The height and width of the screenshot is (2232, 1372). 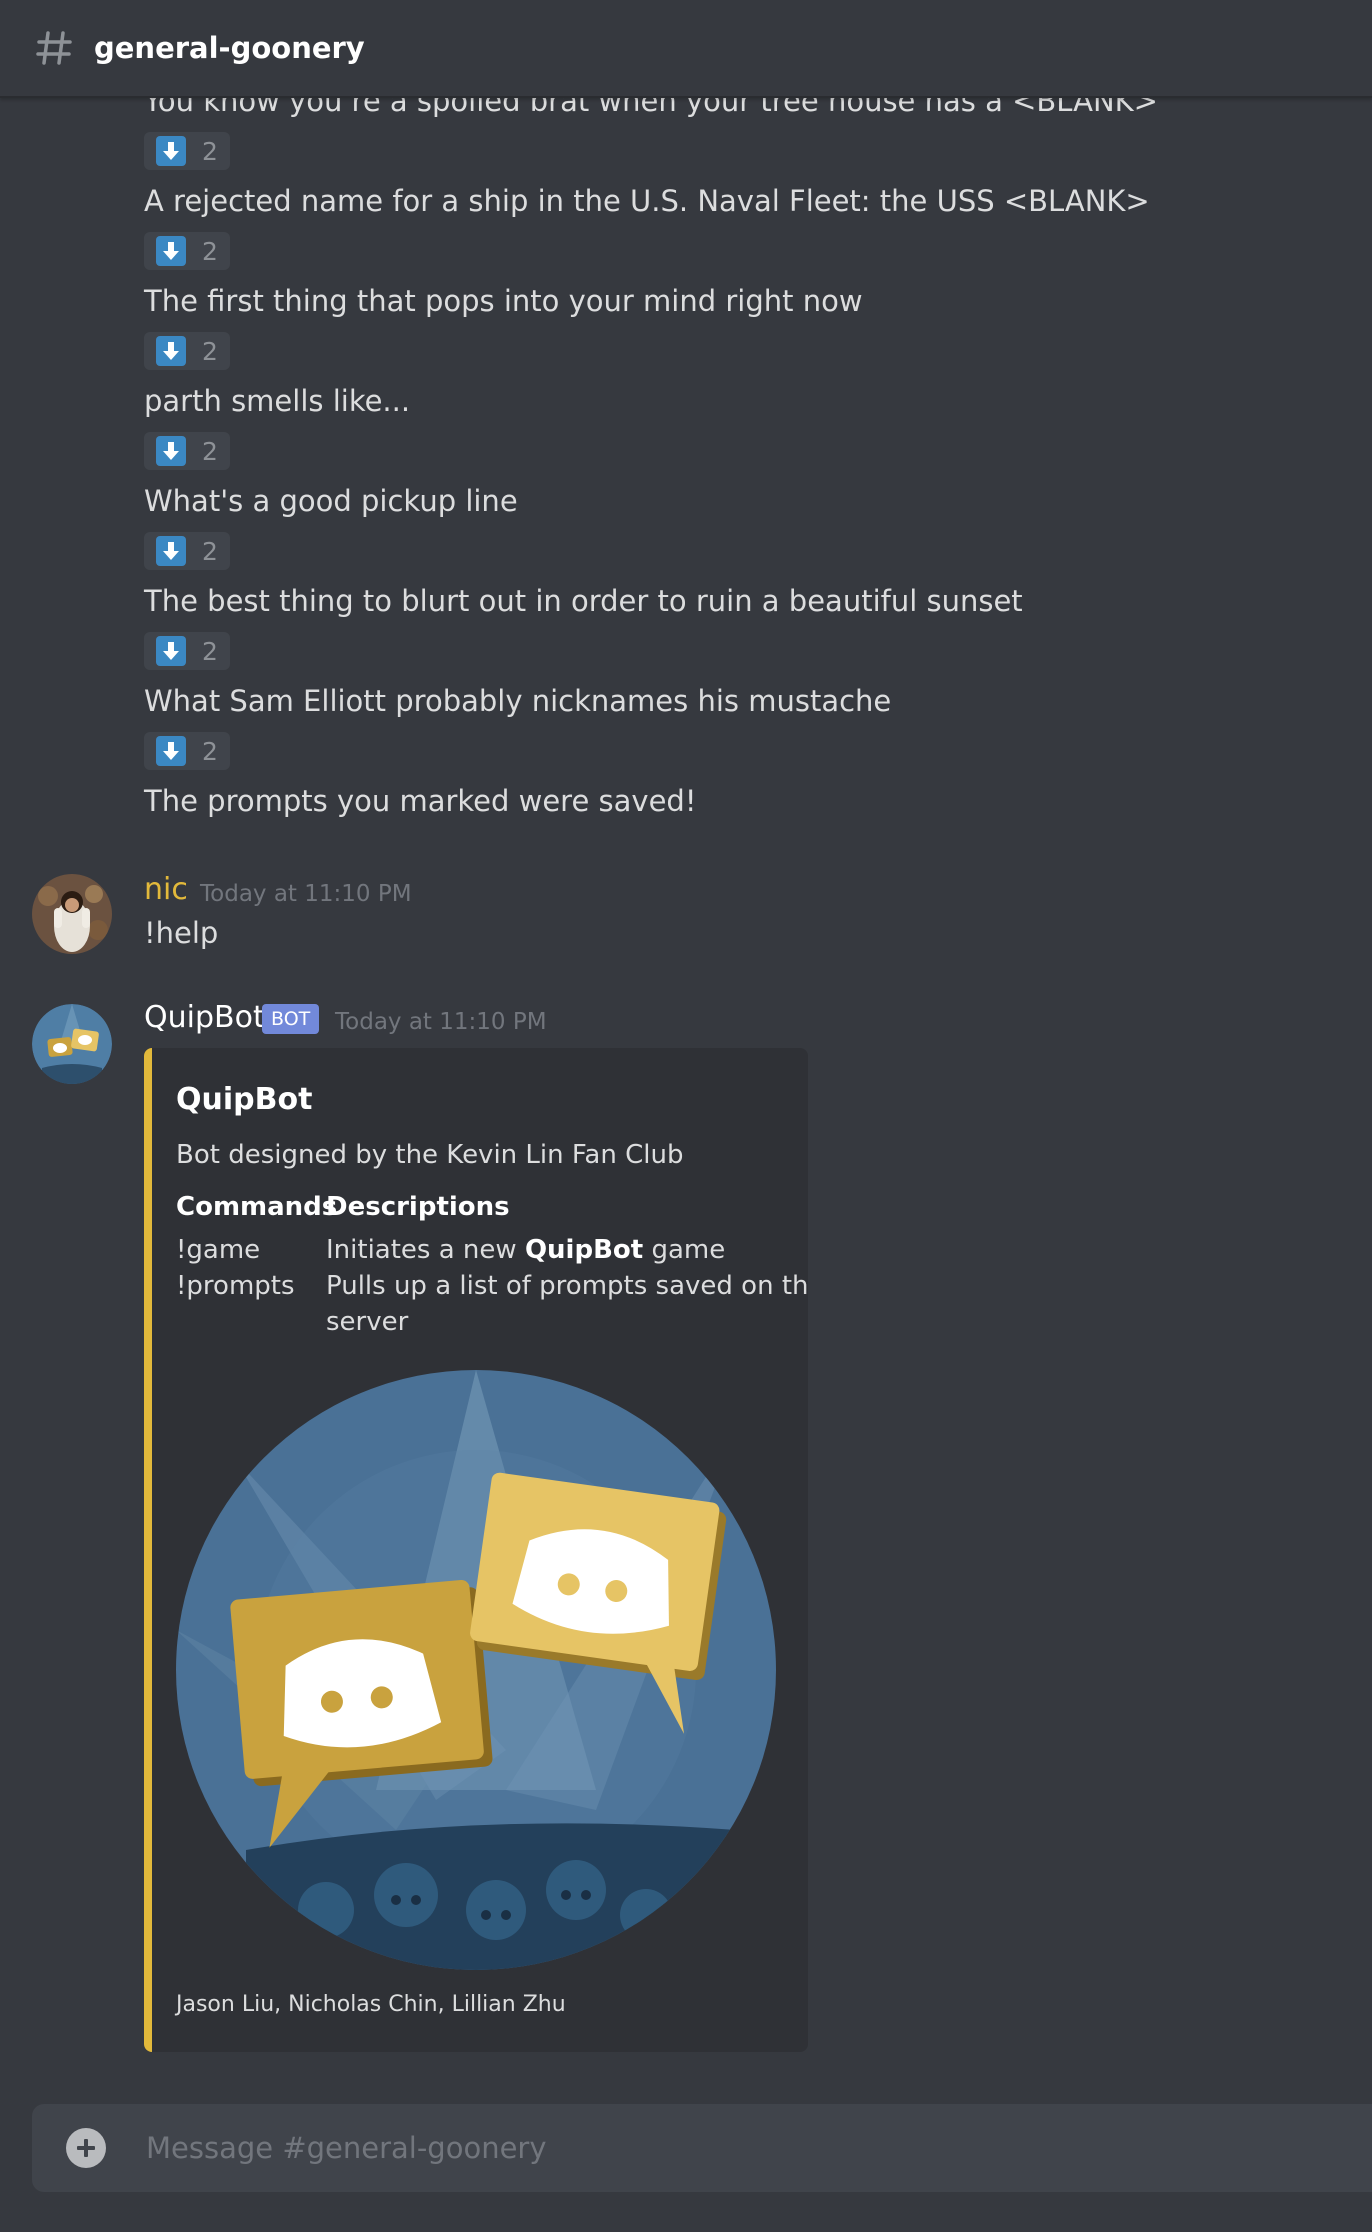 I want to click on description-item: Initiates a new QuipBot game, so click(x=567, y=1250).